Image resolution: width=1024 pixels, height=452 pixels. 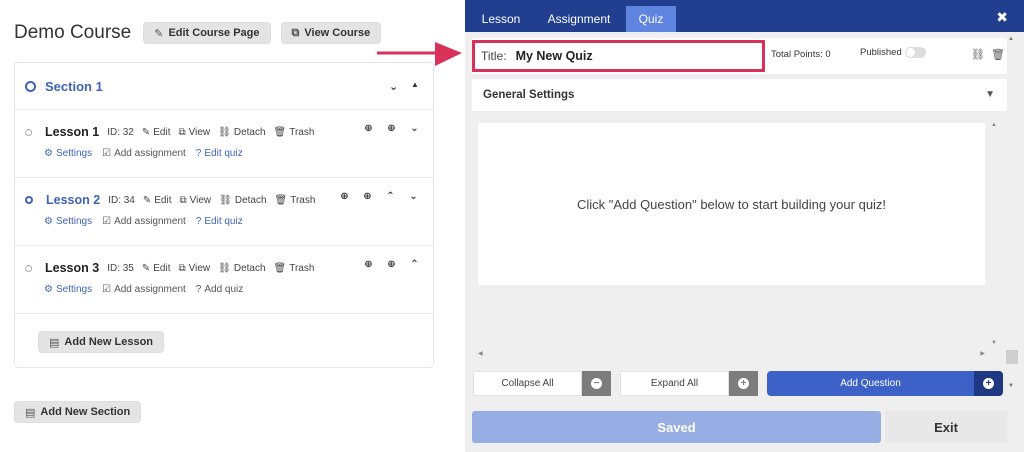 I want to click on toggle-switch, so click(x=915, y=52).